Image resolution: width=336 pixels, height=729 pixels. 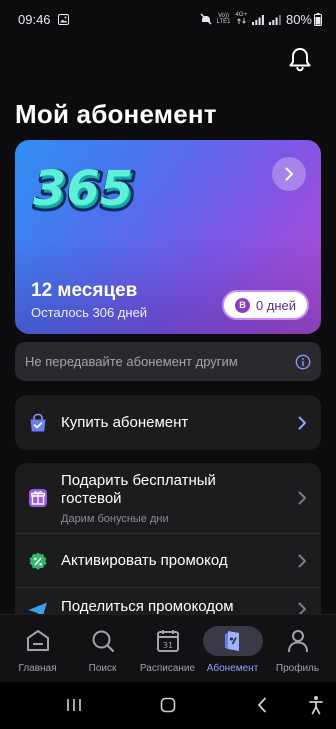 I want to click on gallery-notification-icon, so click(x=63, y=19).